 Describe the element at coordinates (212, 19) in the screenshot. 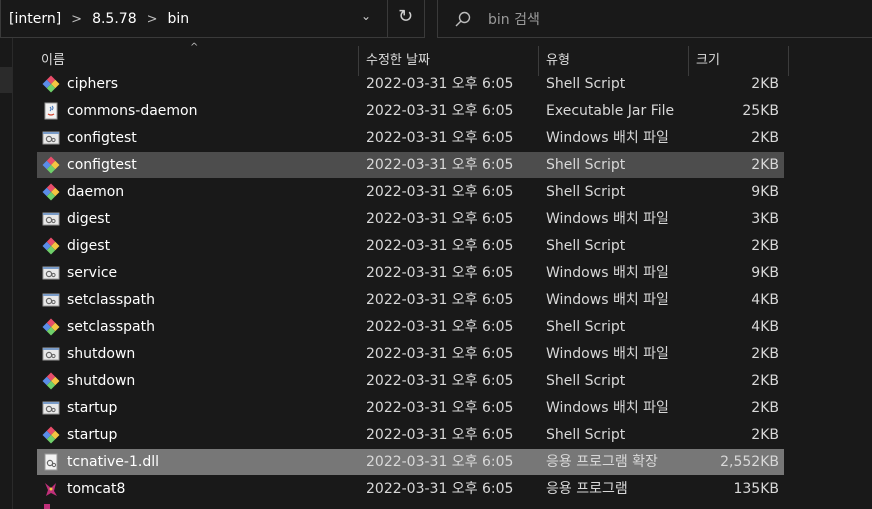

I see `address-bar: [intern] > 8.5.78 > bin ⌄ ↻` at that location.